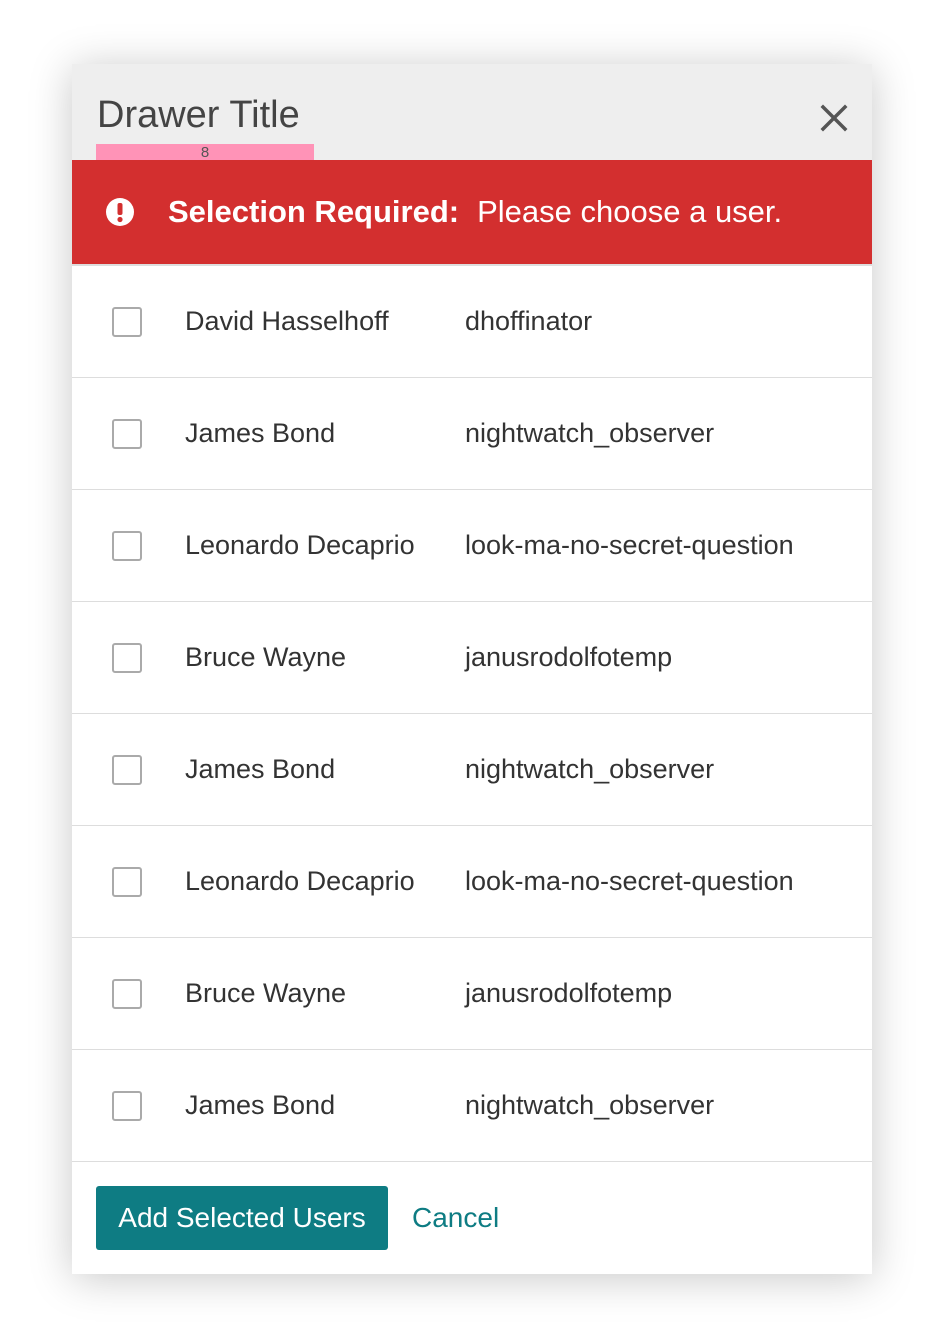 The width and height of the screenshot is (928, 1338). I want to click on user-username: dhoffinator, so click(529, 321).